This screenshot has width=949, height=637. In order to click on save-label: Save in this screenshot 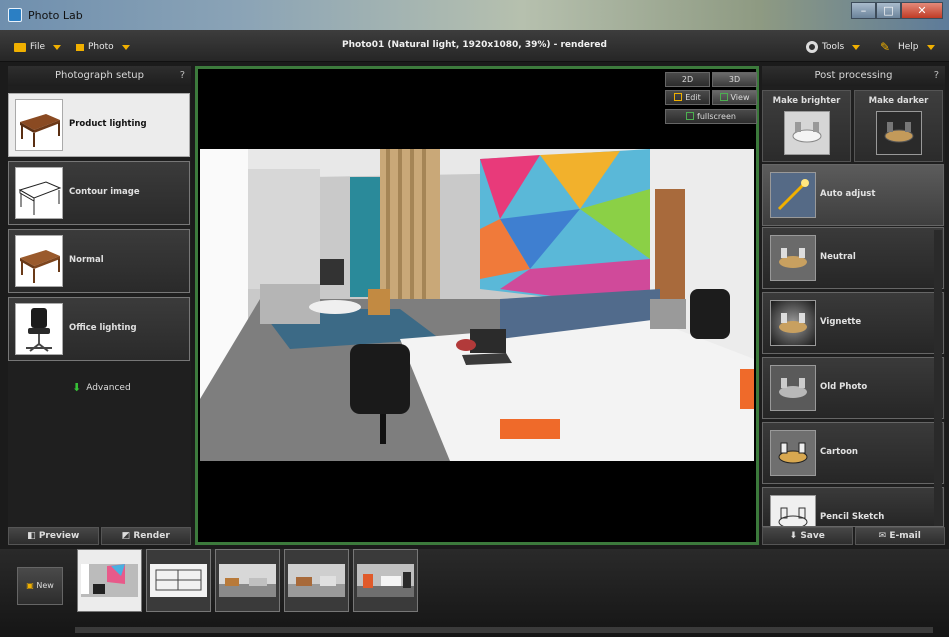, I will do `click(812, 536)`.